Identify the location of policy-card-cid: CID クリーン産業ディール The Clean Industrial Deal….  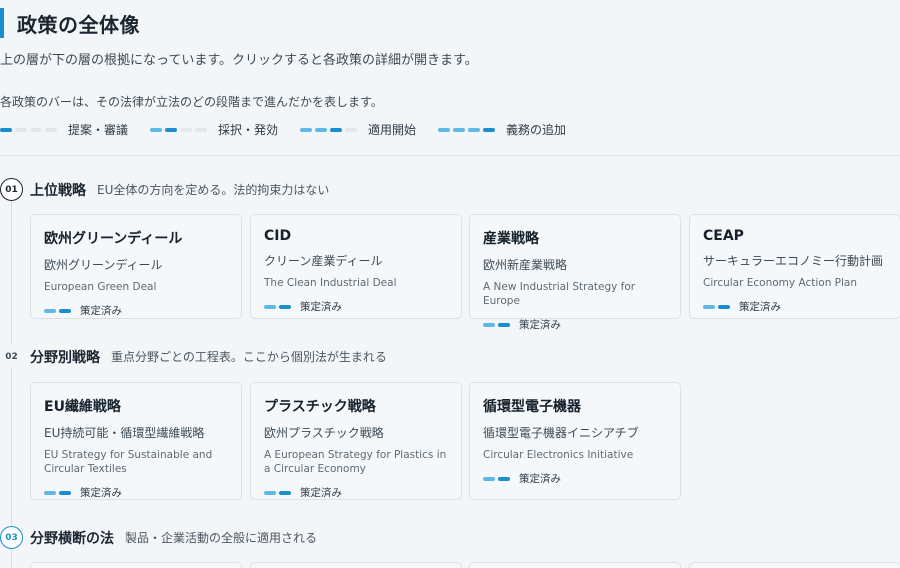
(356, 266).